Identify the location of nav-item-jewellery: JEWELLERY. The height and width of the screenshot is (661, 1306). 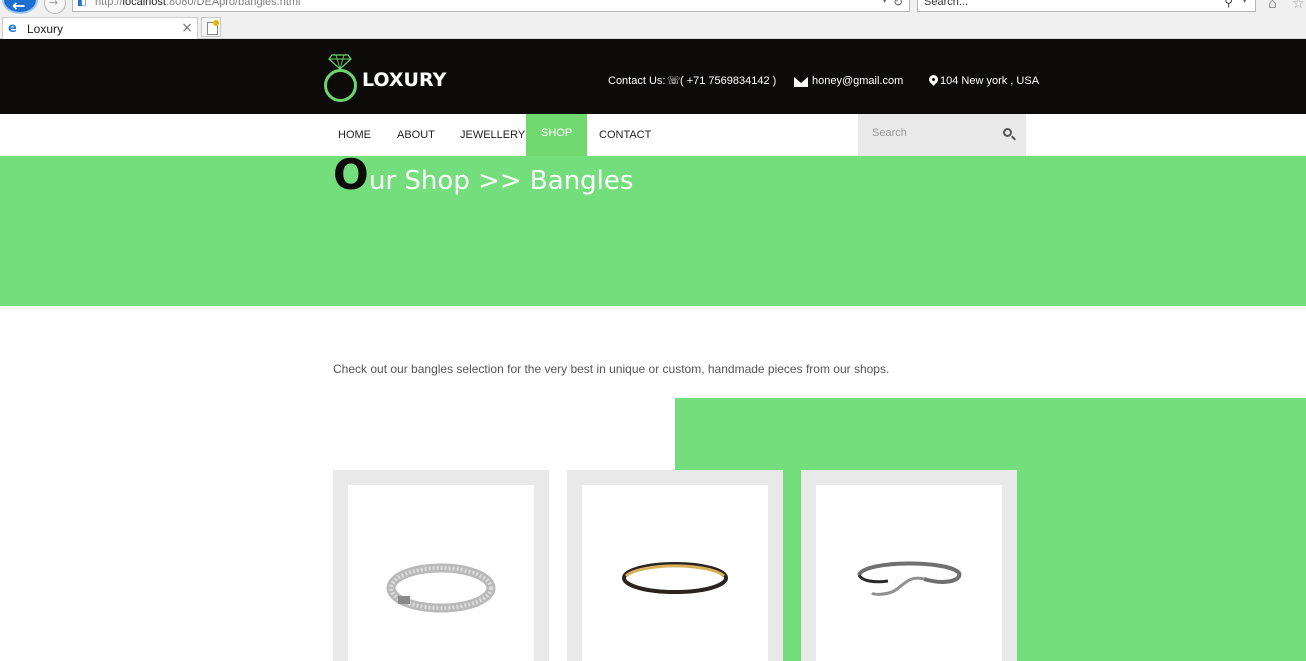
(492, 135).